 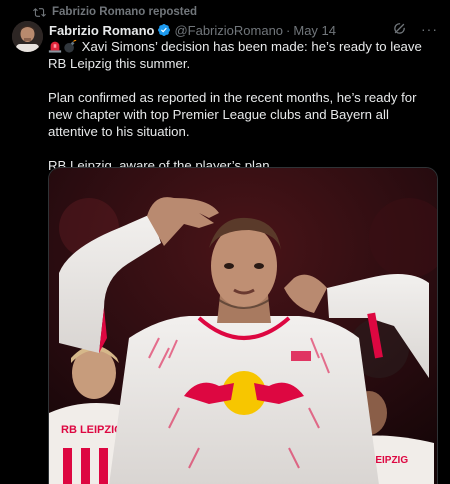 I want to click on repost-indicator: Fabrizio Romano reposted, so click(x=115, y=12).